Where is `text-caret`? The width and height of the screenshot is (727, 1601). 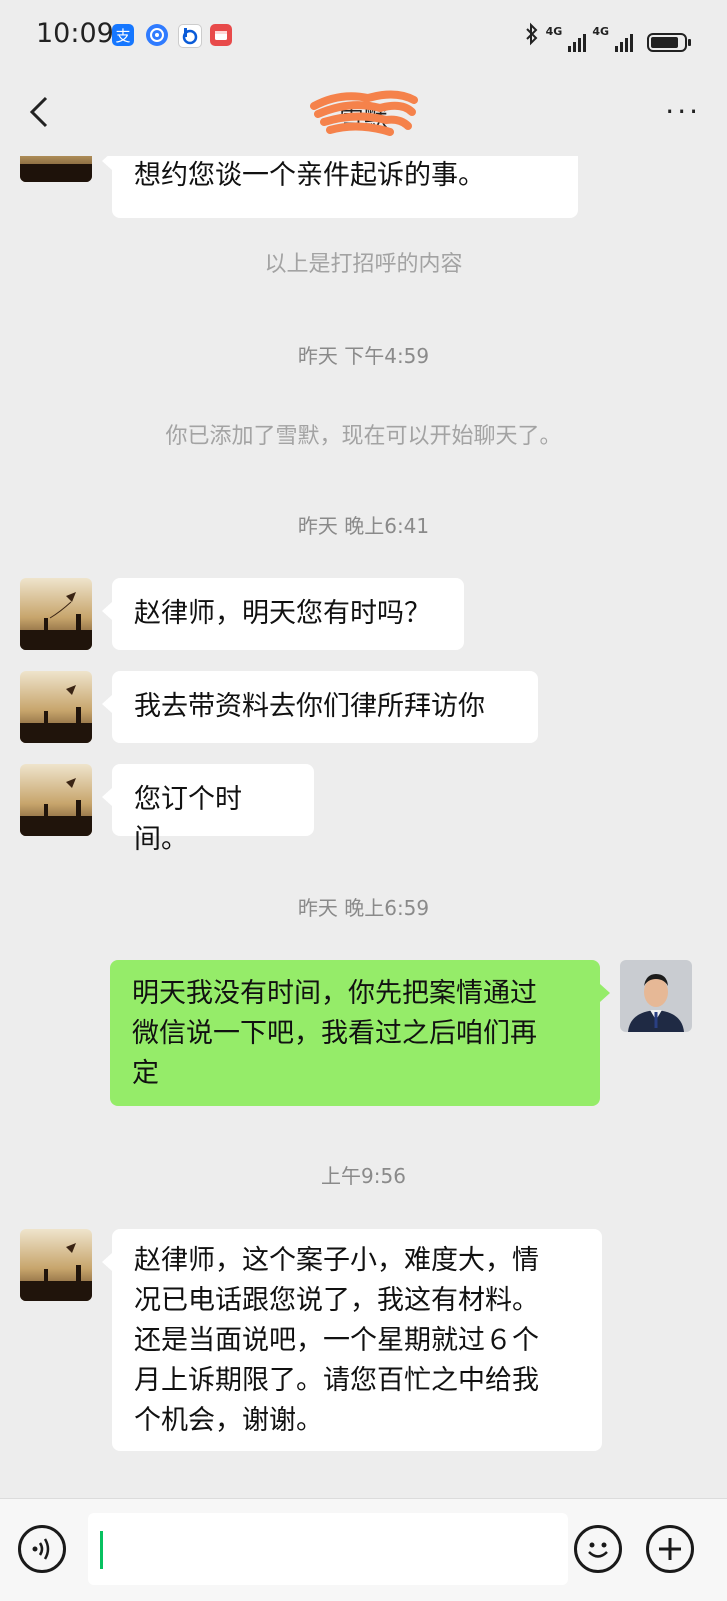 text-caret is located at coordinates (101, 1550).